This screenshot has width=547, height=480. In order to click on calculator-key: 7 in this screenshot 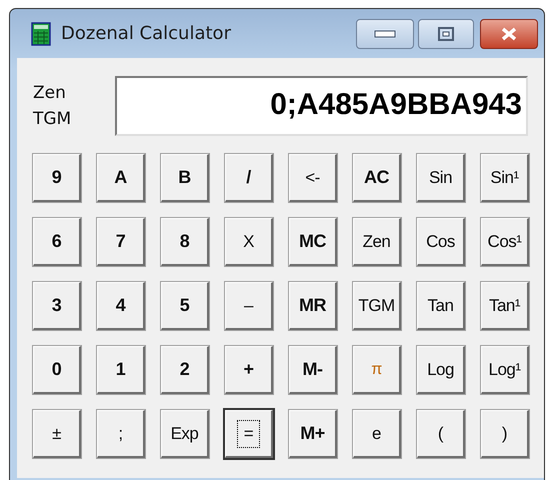, I will do `click(121, 242)`.